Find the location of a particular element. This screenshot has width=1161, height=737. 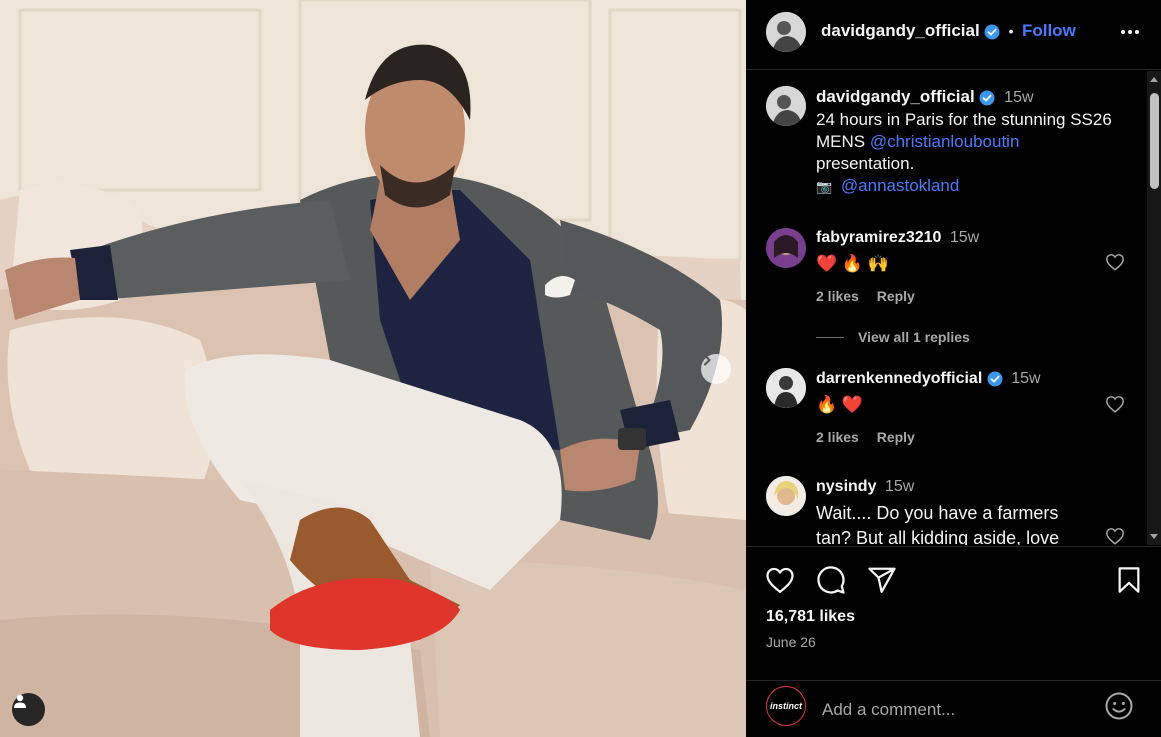

comment-input is located at coordinates (952, 710).